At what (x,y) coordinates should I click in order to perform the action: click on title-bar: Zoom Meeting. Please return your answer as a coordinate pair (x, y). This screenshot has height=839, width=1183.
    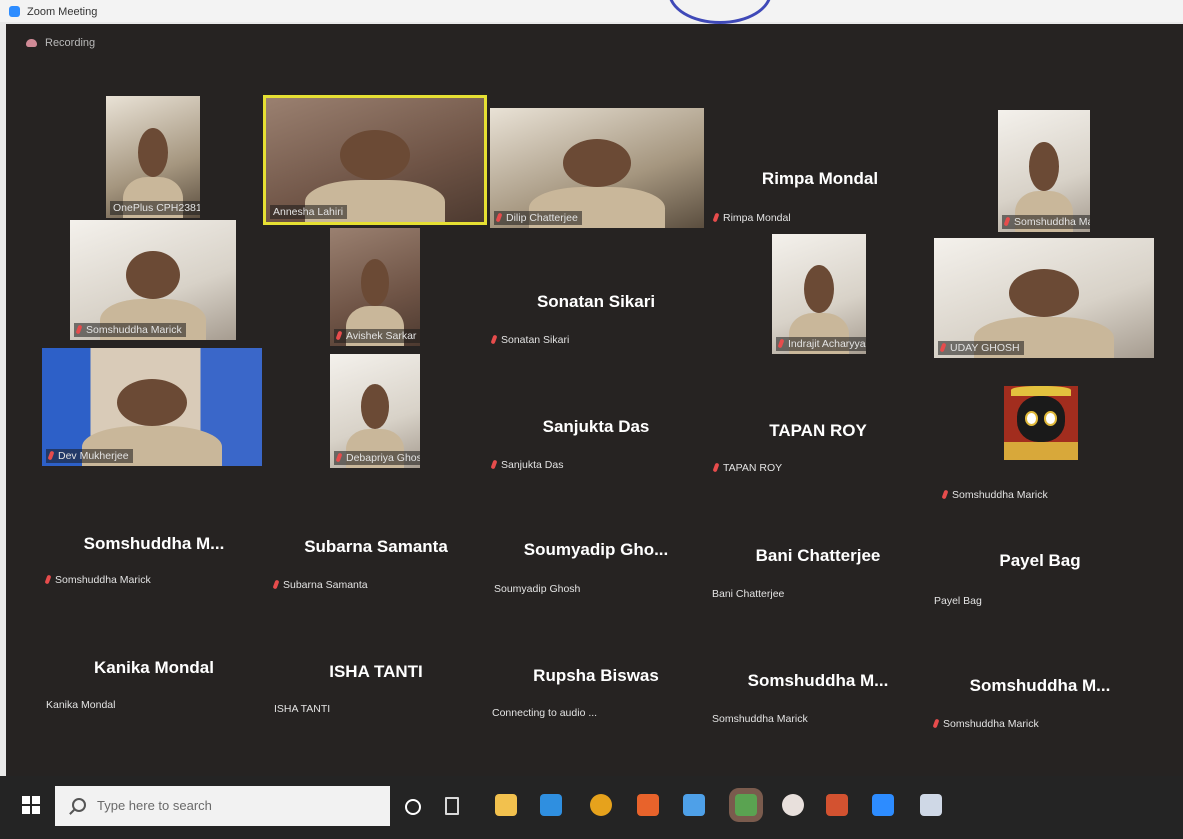
    Looking at the image, I should click on (591, 11).